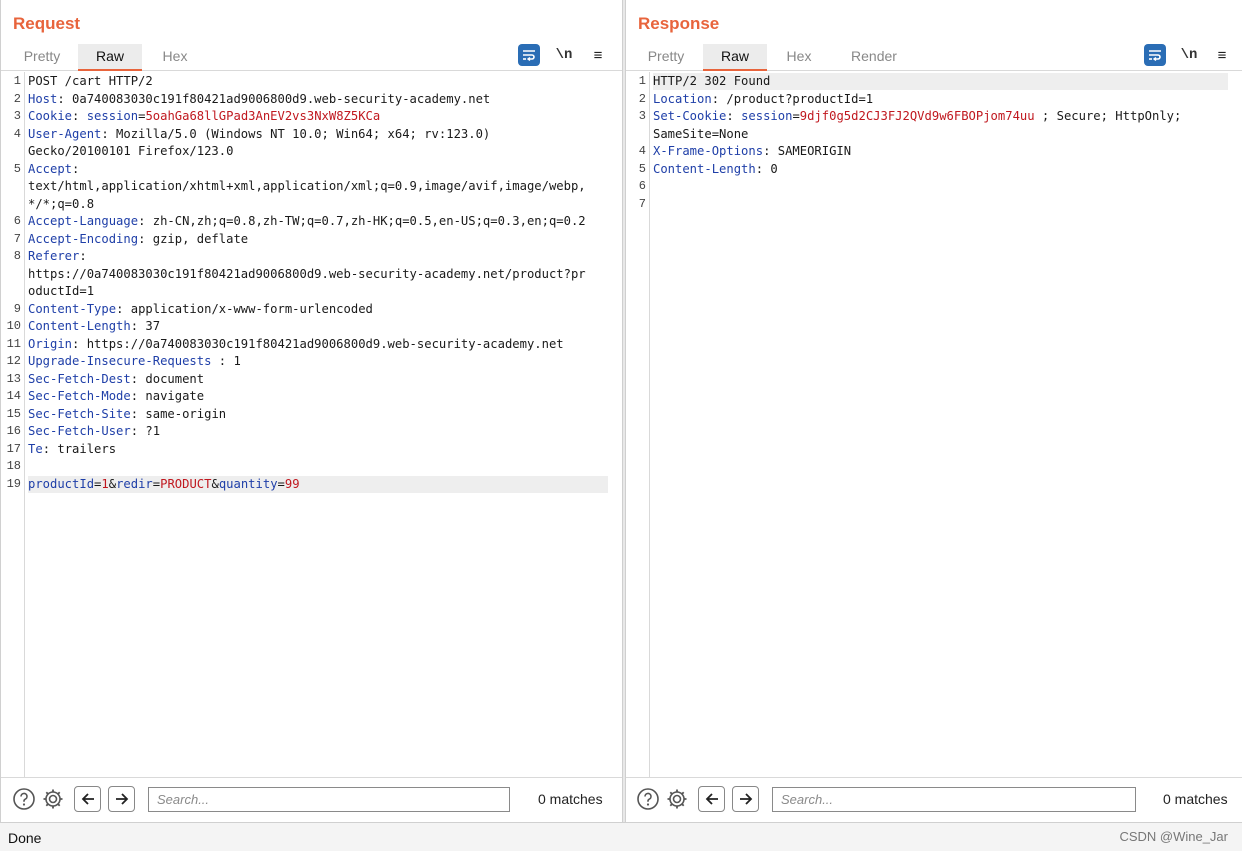 Image resolution: width=1242 pixels, height=851 pixels. What do you see at coordinates (79, 116) in the screenshot?
I see `code-text: :` at bounding box center [79, 116].